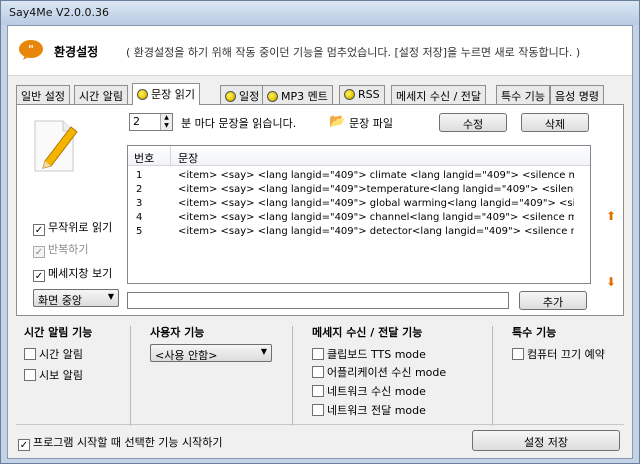  What do you see at coordinates (362, 94) in the screenshot?
I see `tab-rss: RSS` at bounding box center [362, 94].